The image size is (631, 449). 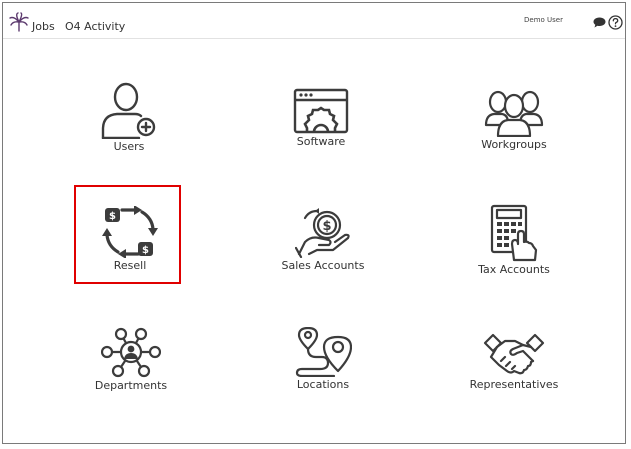 What do you see at coordinates (514, 144) in the screenshot?
I see `tile-workgroups-label: Workgroups` at bounding box center [514, 144].